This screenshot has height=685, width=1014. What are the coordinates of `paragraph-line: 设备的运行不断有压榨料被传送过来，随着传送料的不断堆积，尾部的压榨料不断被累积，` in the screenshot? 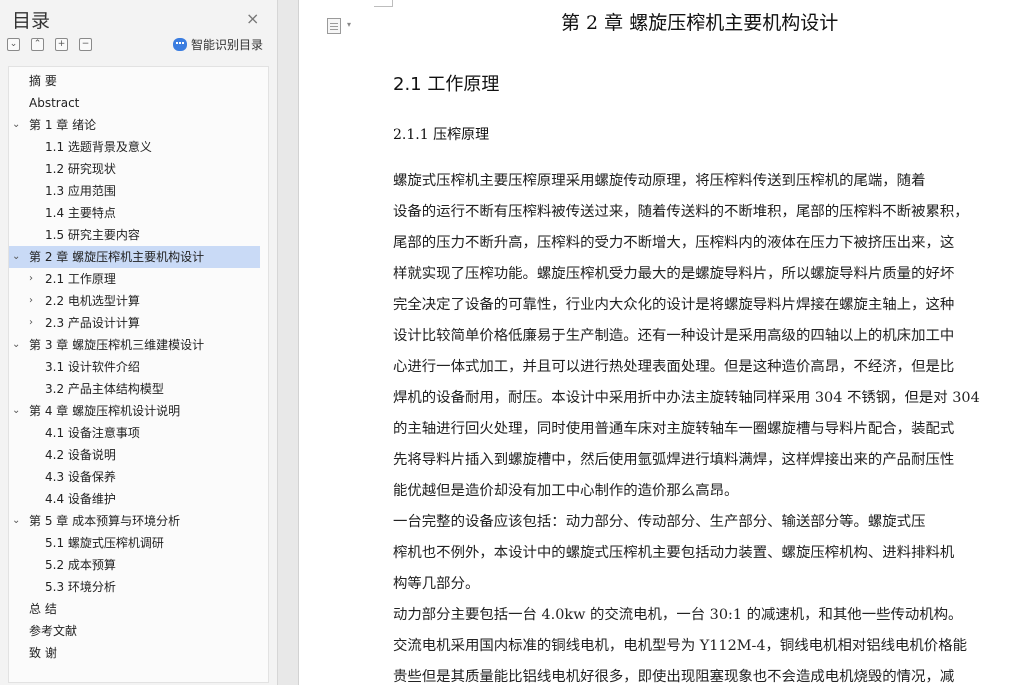 It's located at (681, 212).